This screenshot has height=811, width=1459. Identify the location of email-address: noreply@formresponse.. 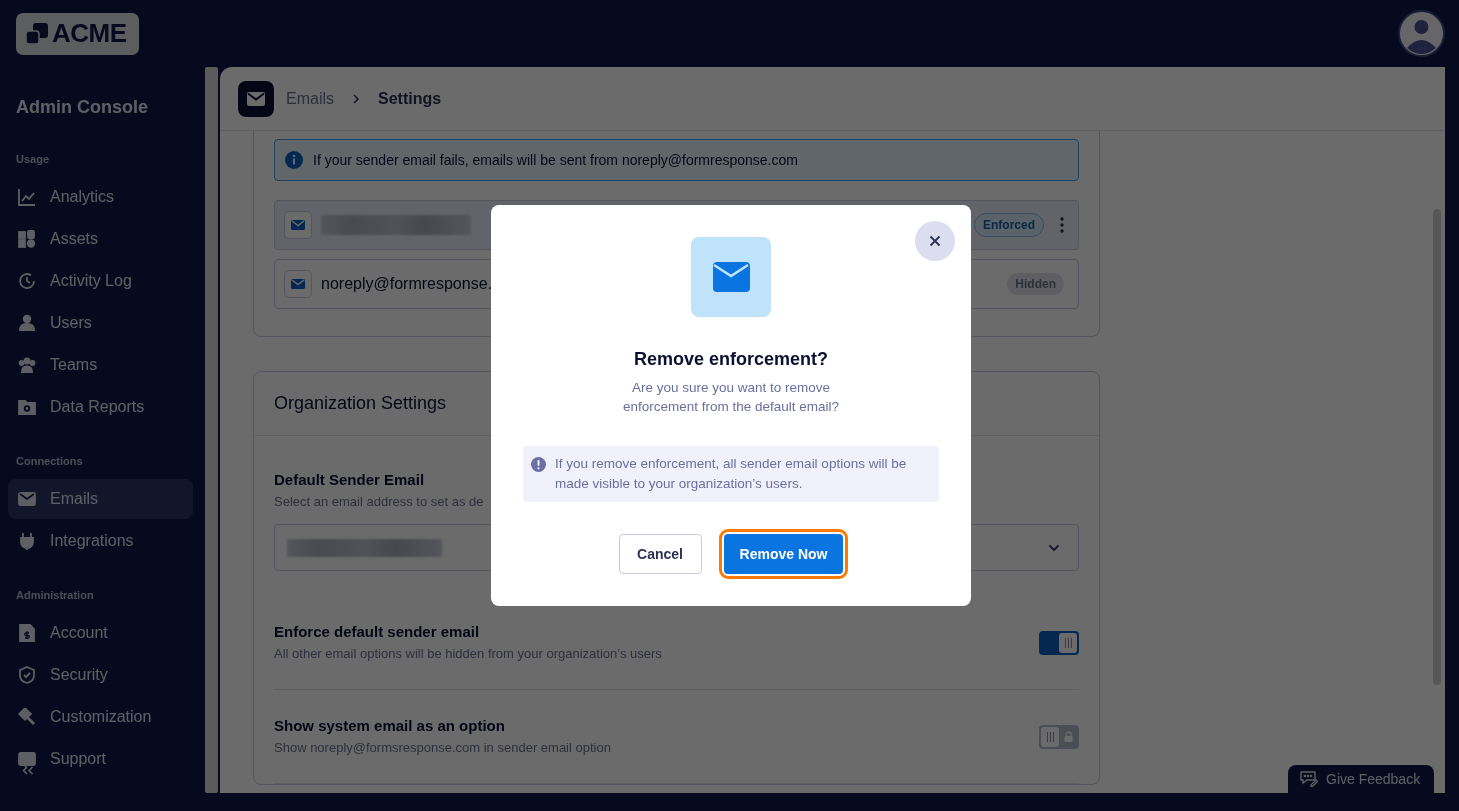
(406, 284).